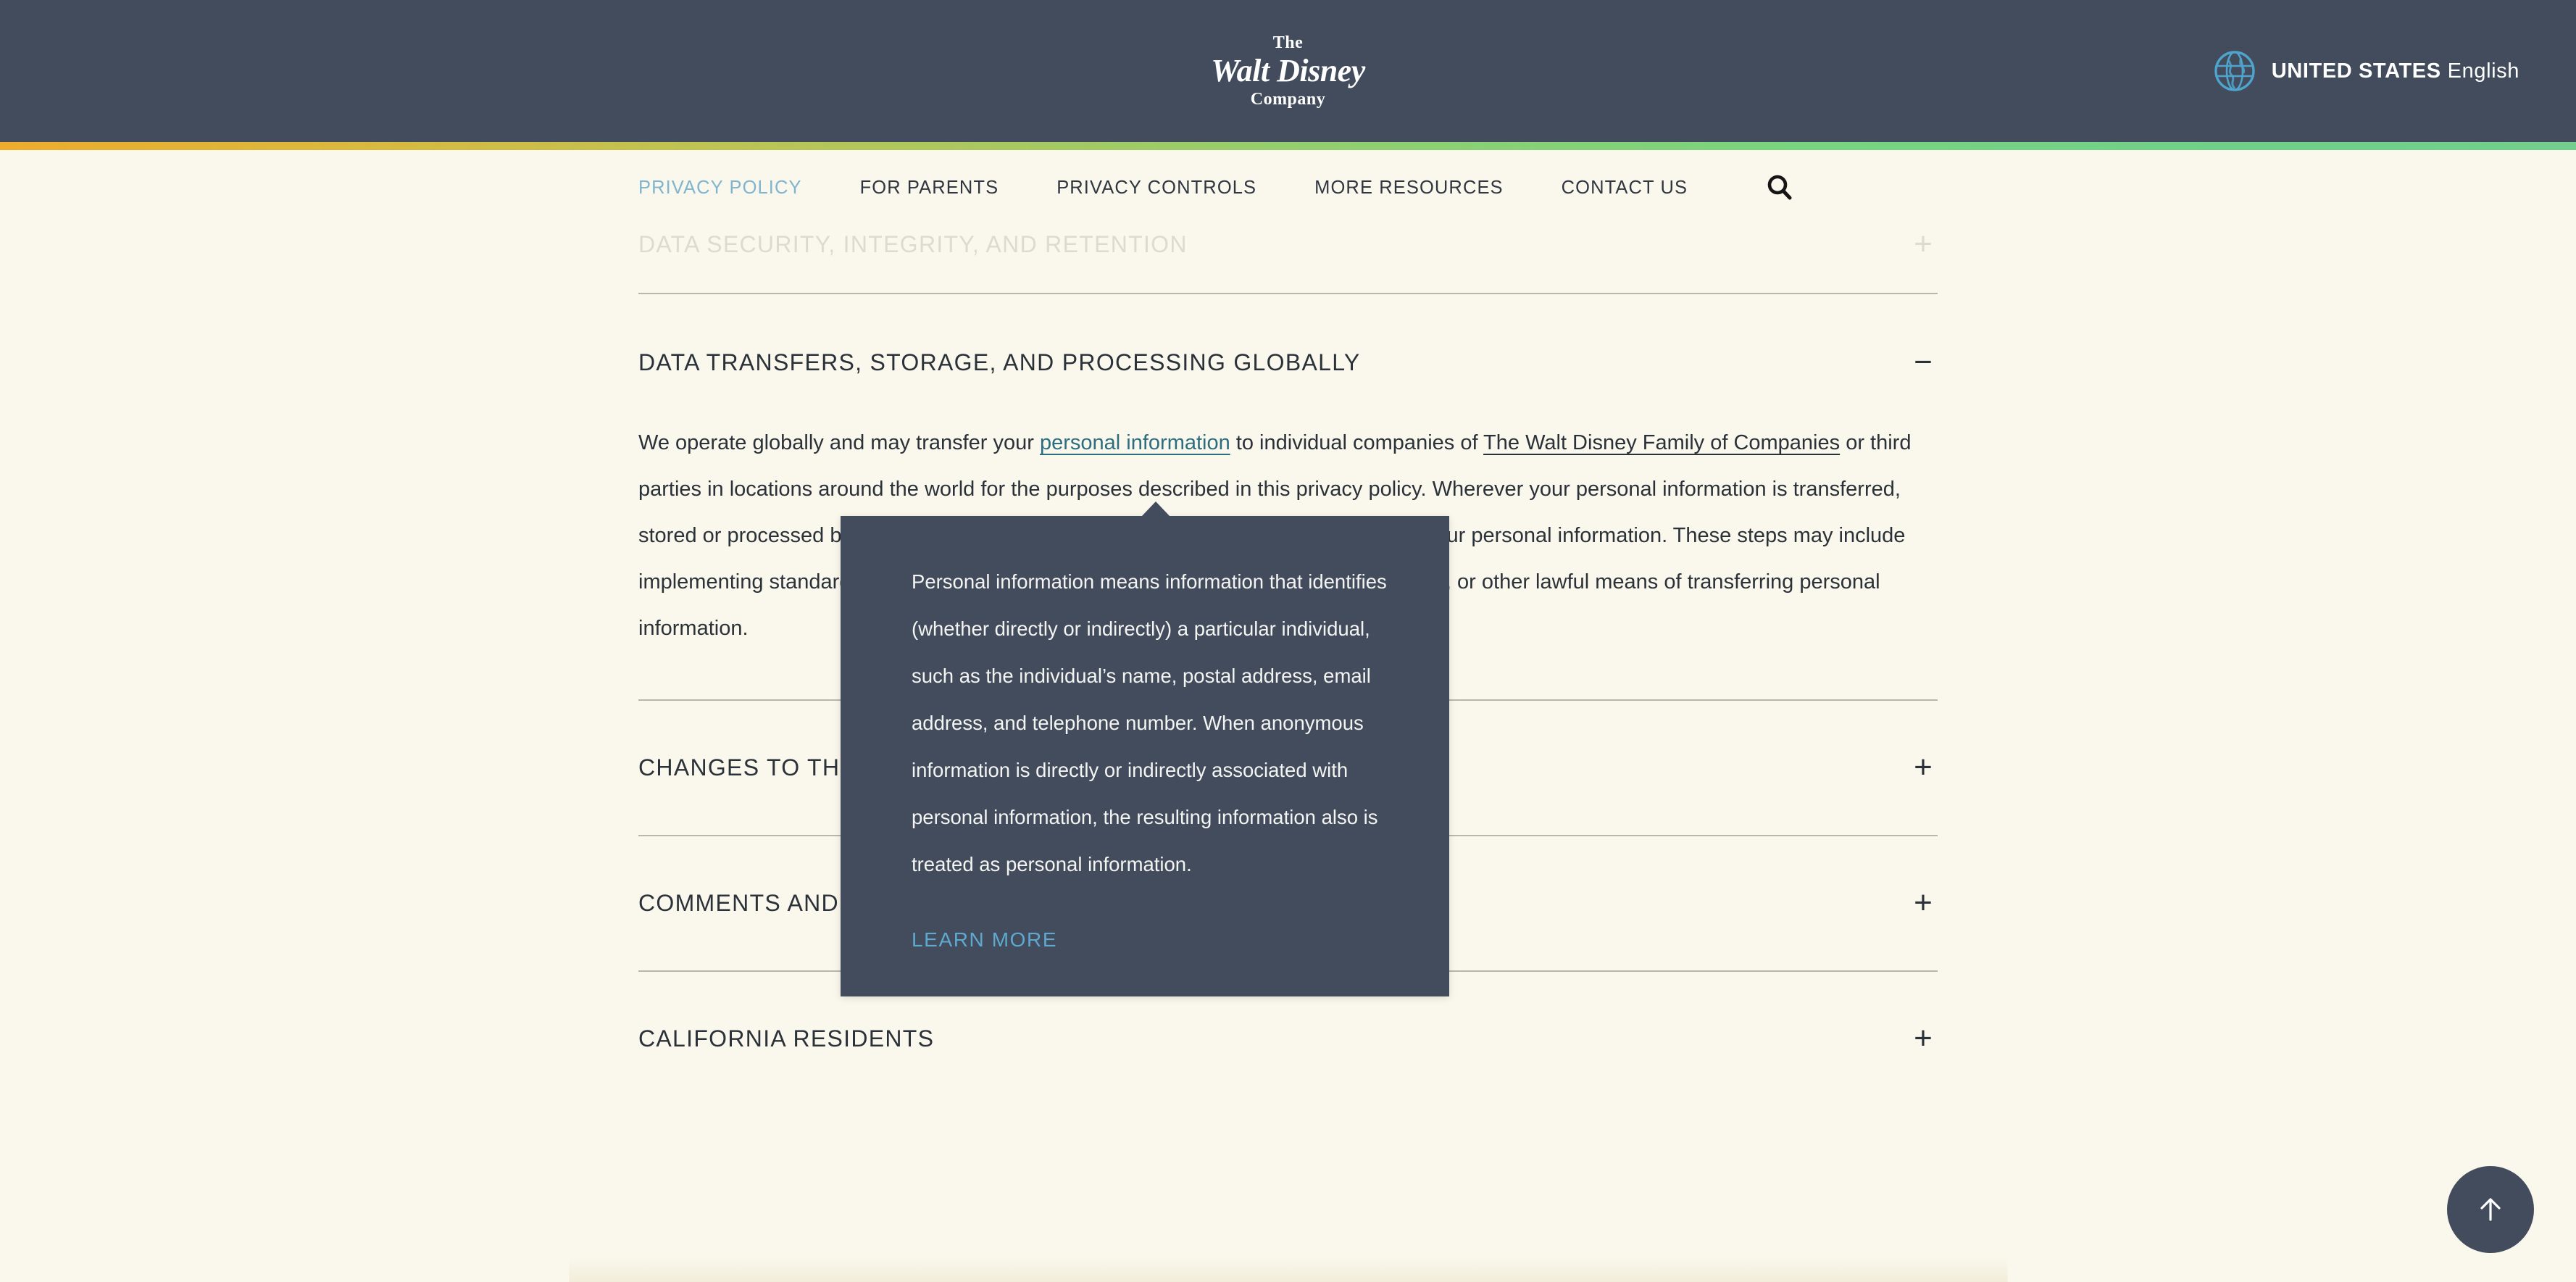 Image resolution: width=2576 pixels, height=1282 pixels. I want to click on arrow-up-icon, so click(2490, 1209).